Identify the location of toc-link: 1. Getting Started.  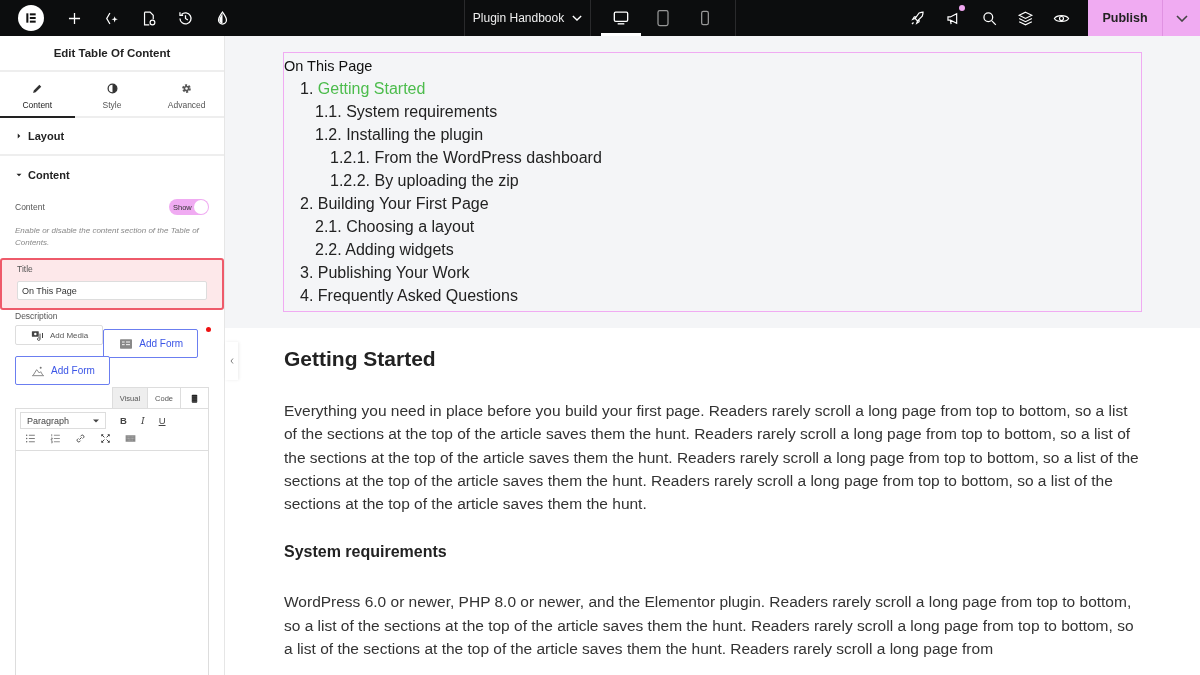
(363, 88).